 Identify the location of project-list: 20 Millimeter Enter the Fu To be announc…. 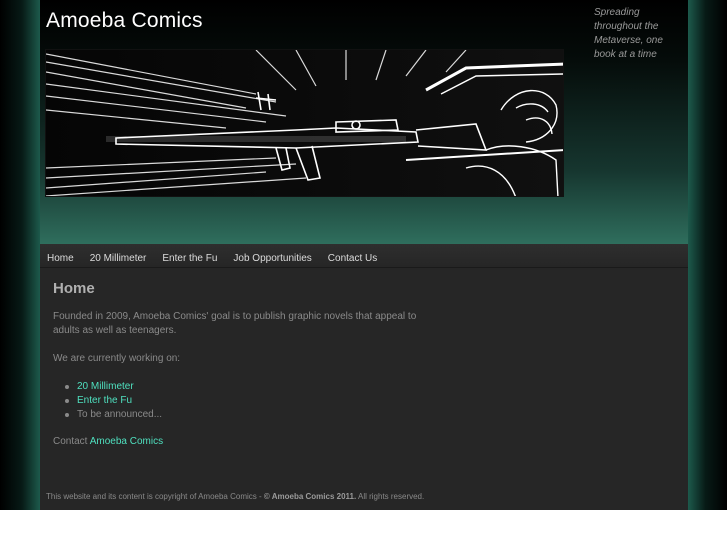
(243, 401).